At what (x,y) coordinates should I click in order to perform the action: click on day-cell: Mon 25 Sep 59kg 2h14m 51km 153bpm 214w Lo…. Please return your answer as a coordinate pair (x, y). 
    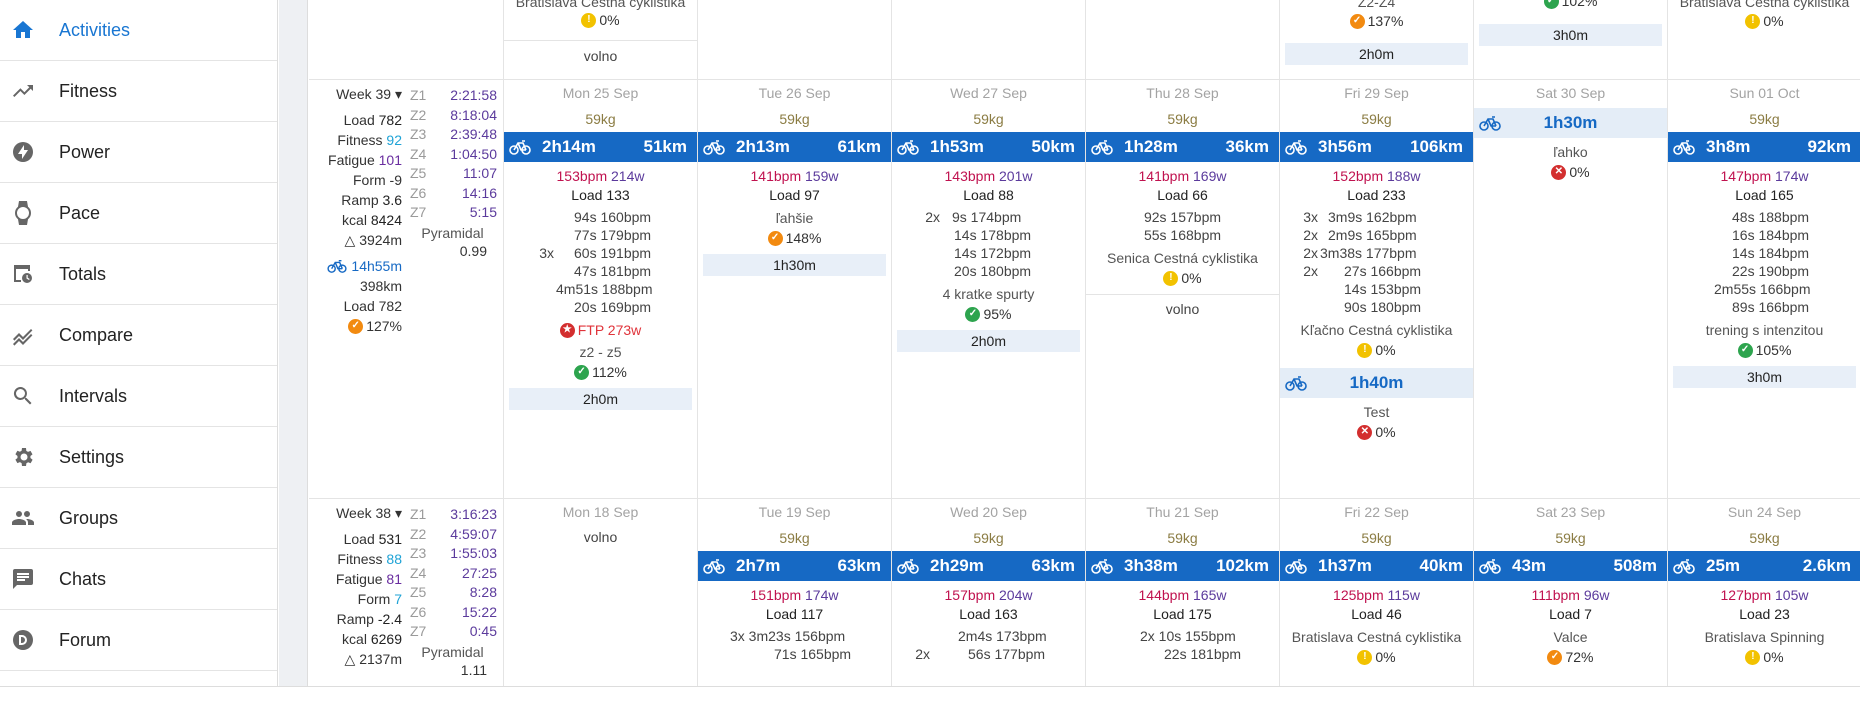
    Looking at the image, I should click on (600, 289).